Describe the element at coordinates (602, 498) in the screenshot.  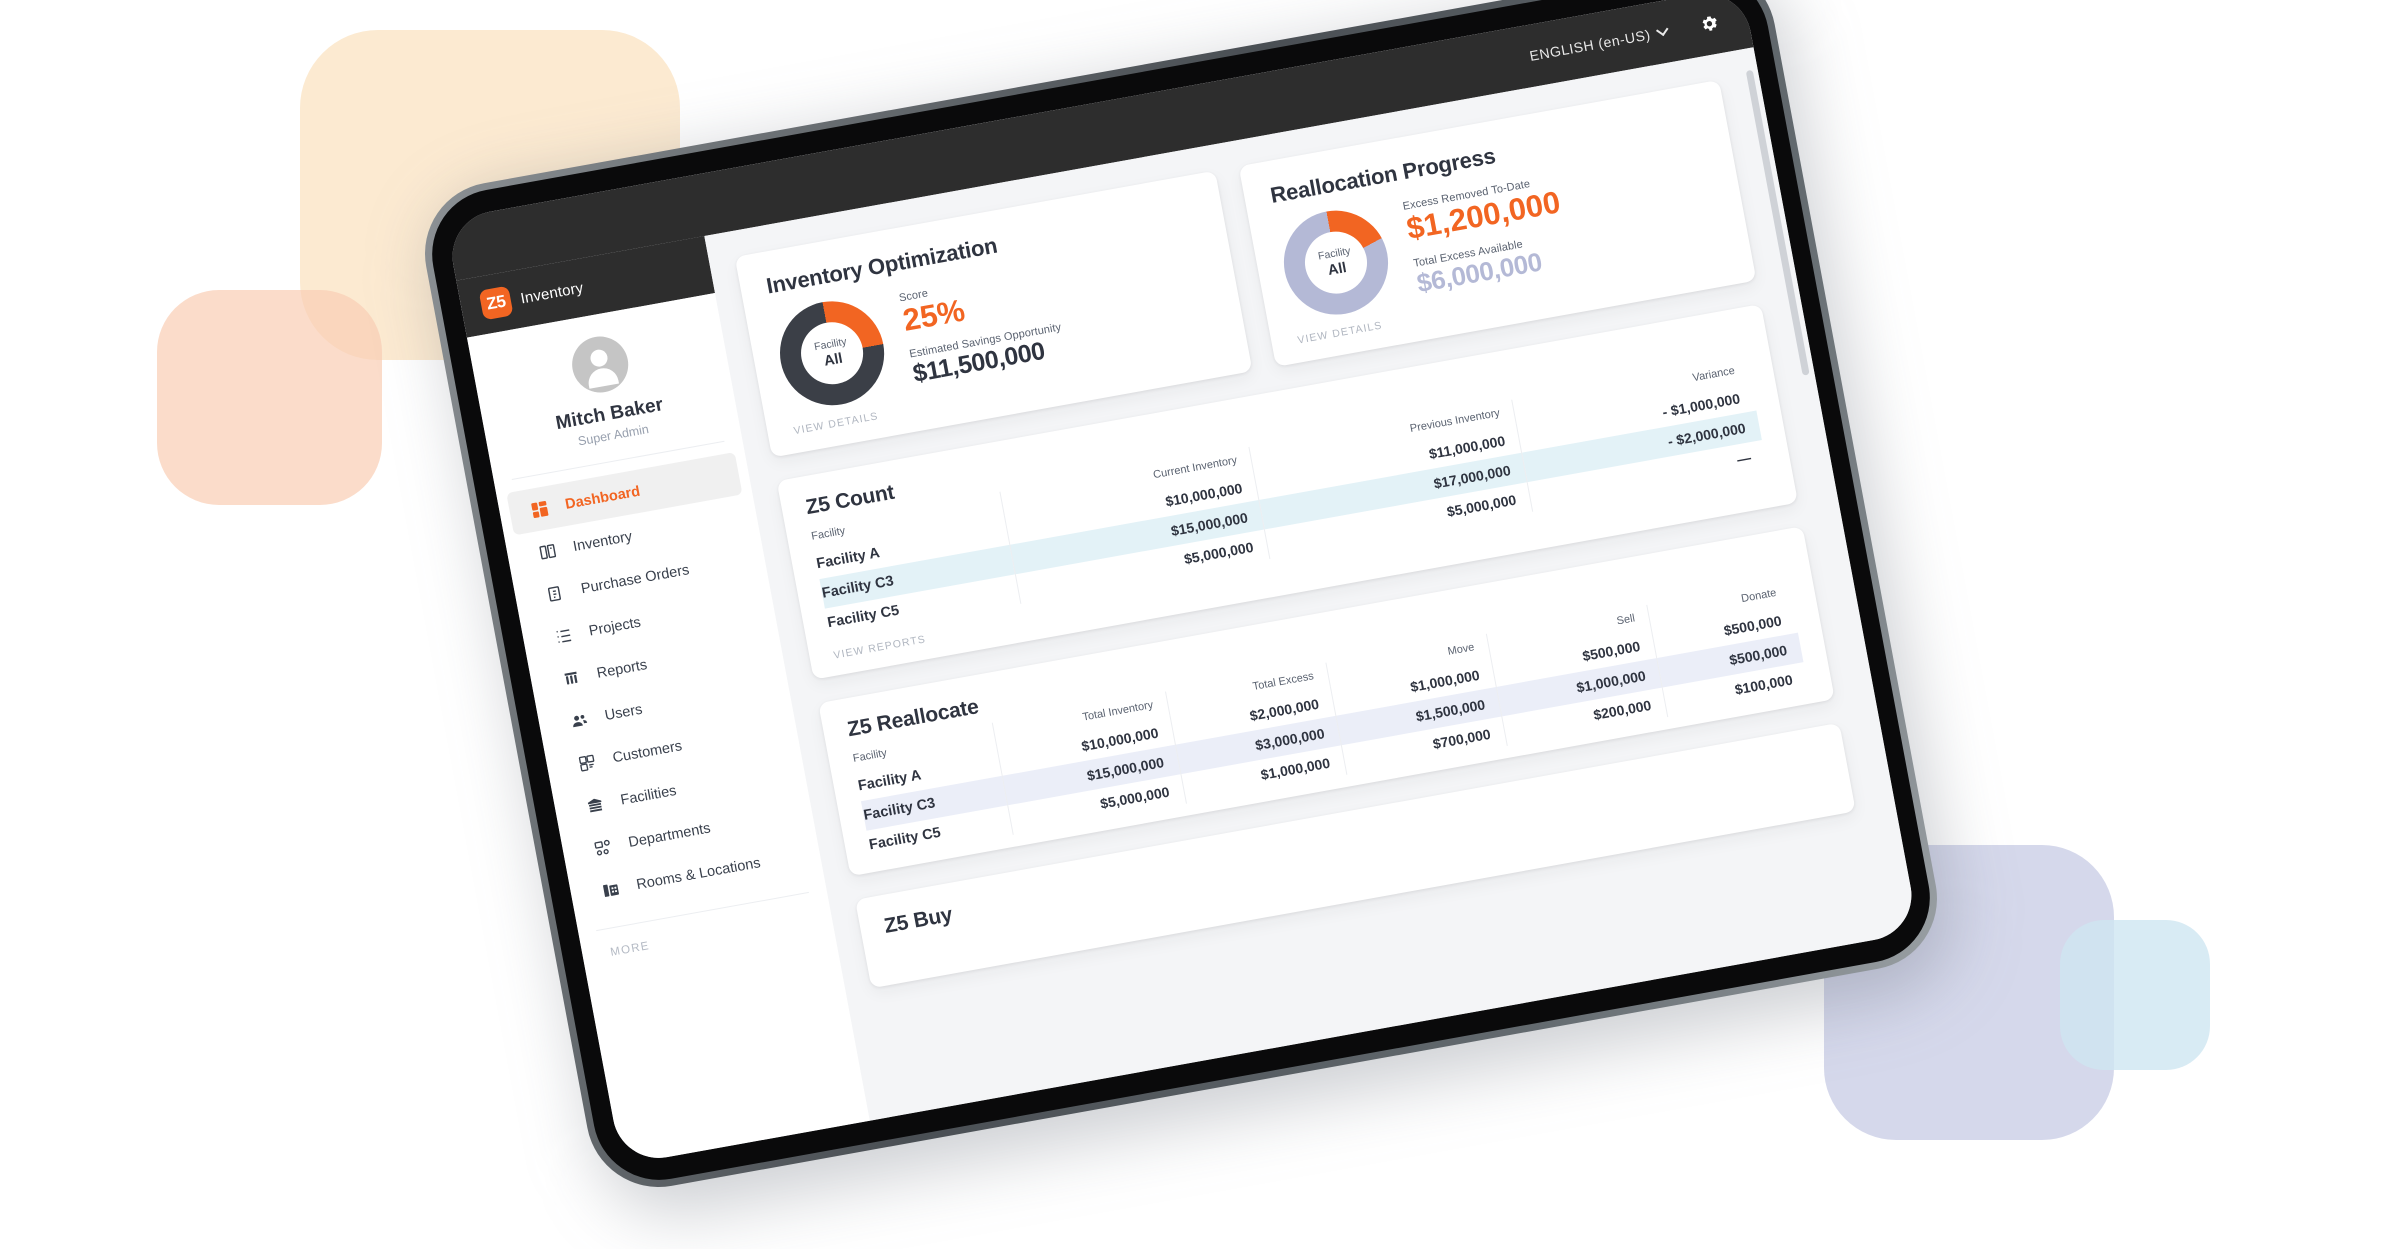
I see `sidebar-item-label: Dashboard` at that location.